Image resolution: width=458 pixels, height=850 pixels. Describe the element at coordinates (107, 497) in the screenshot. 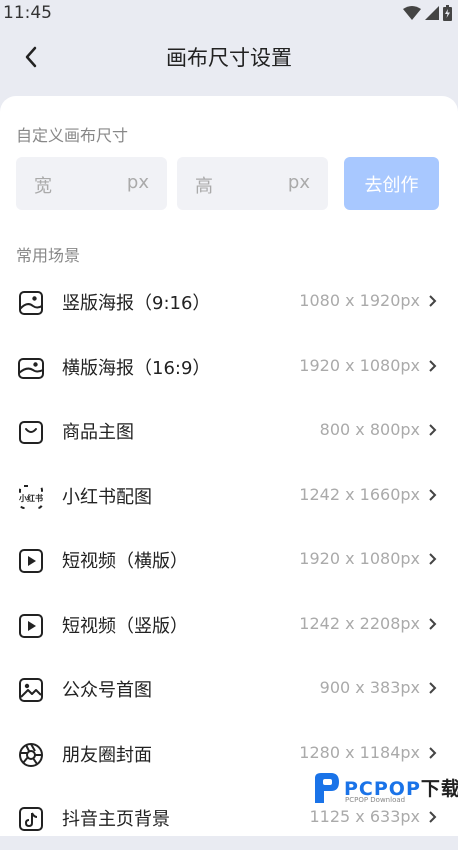

I see `item-name: 小红书配图` at that location.